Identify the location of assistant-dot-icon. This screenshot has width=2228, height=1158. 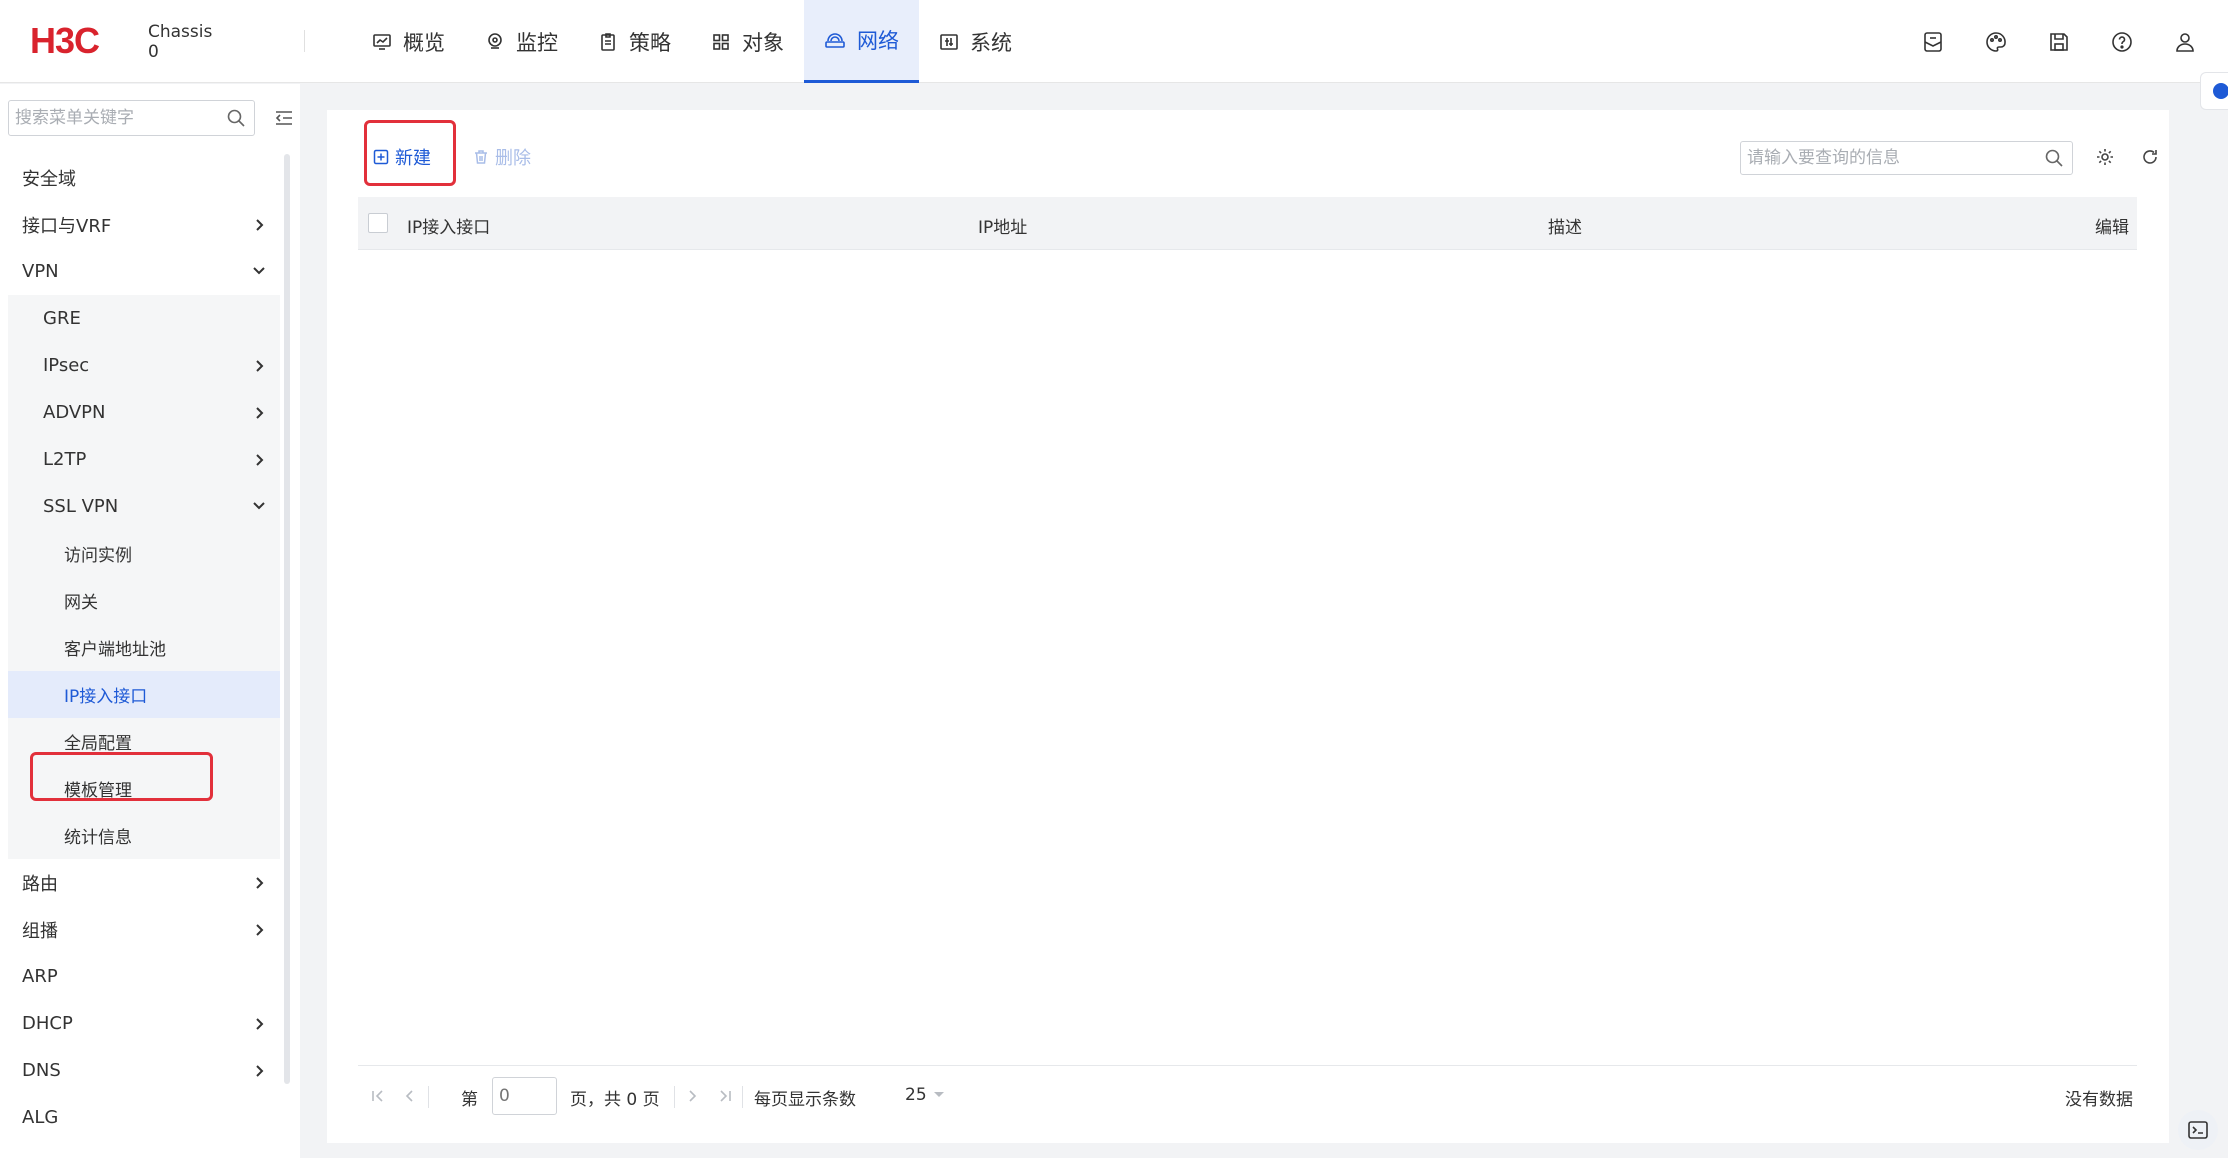
(2220, 91).